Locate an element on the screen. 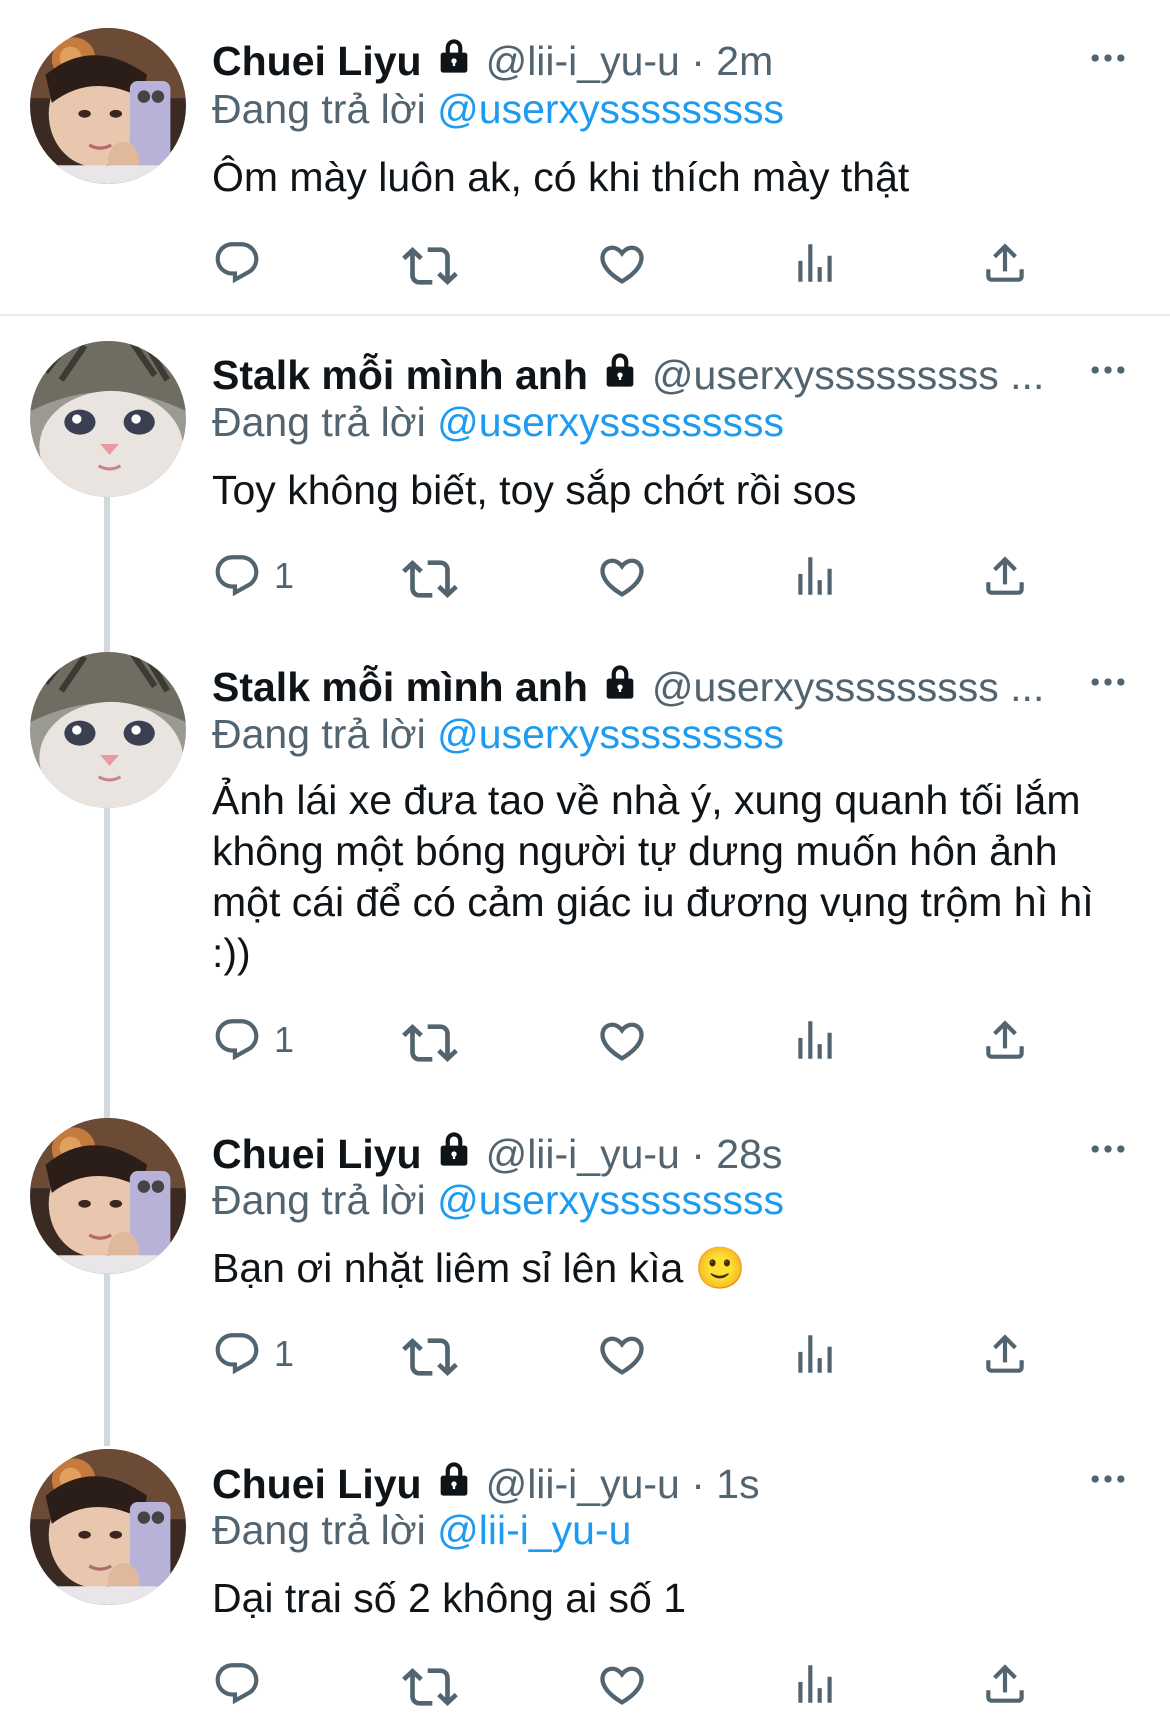  replying-to: Đang trả lời @lii-i_yu-u is located at coordinates (421, 1530).